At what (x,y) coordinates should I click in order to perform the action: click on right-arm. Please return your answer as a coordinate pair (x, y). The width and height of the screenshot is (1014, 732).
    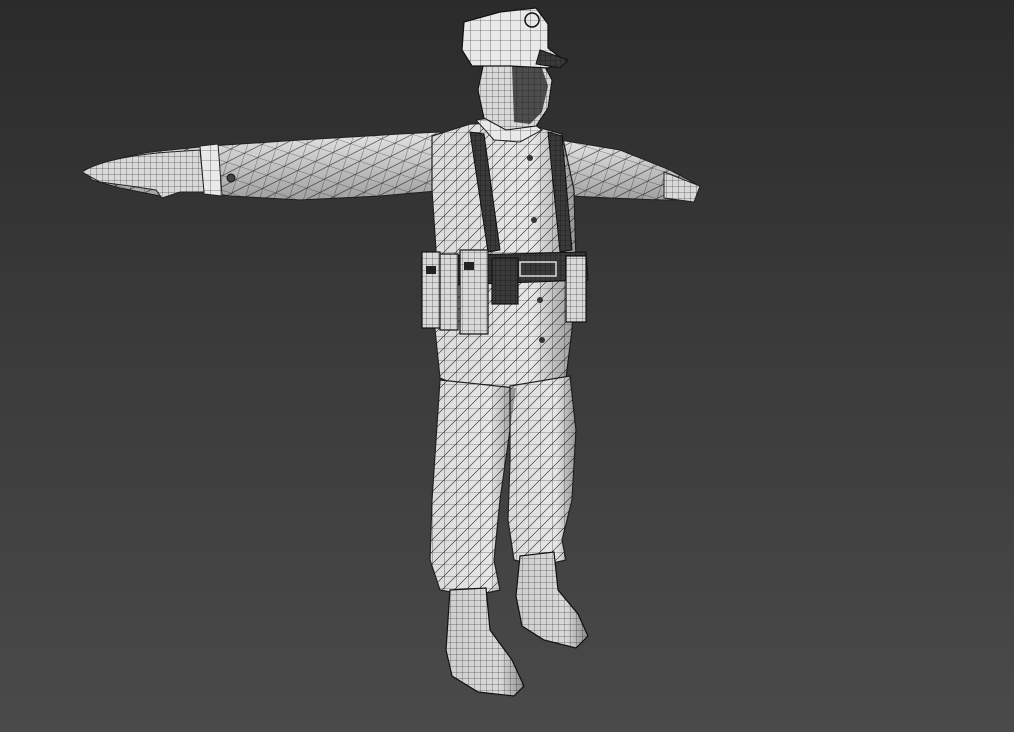
    Looking at the image, I should click on (630, 171).